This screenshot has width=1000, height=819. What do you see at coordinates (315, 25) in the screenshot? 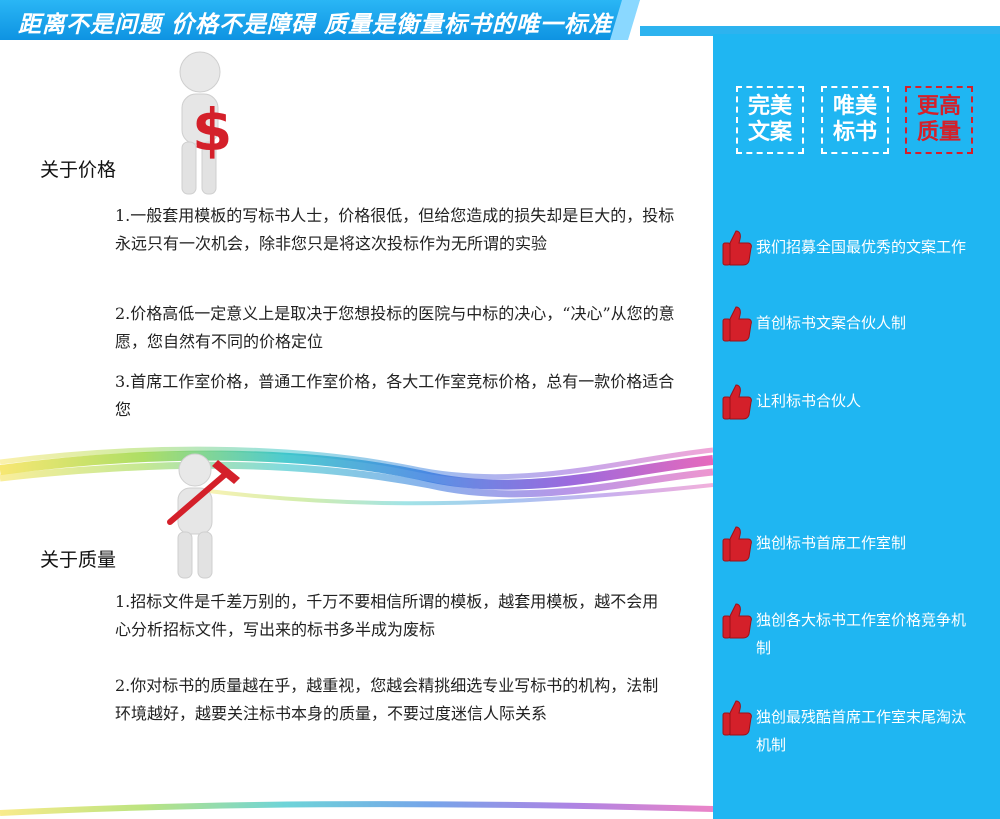
I see `banner-title: 距离不是问题 价格不是障碍 质量是衡量标书的唯一标准` at bounding box center [315, 25].